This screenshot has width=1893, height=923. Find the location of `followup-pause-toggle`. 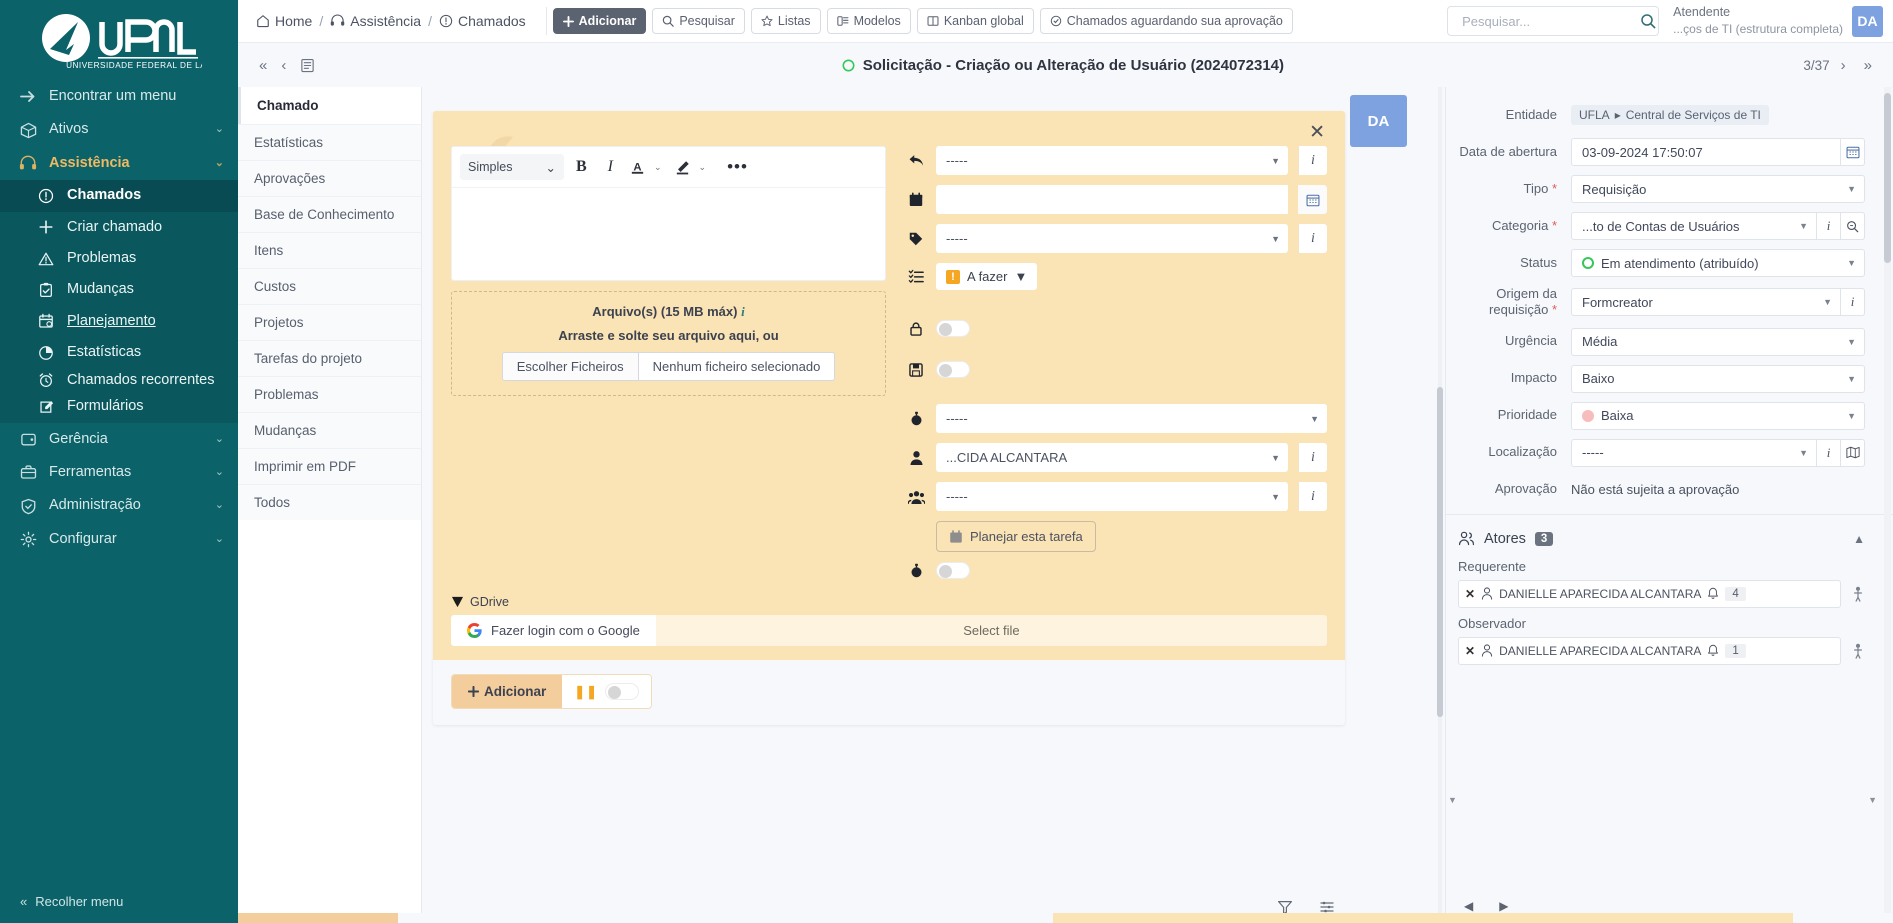

followup-pause-toggle is located at coordinates (622, 691).